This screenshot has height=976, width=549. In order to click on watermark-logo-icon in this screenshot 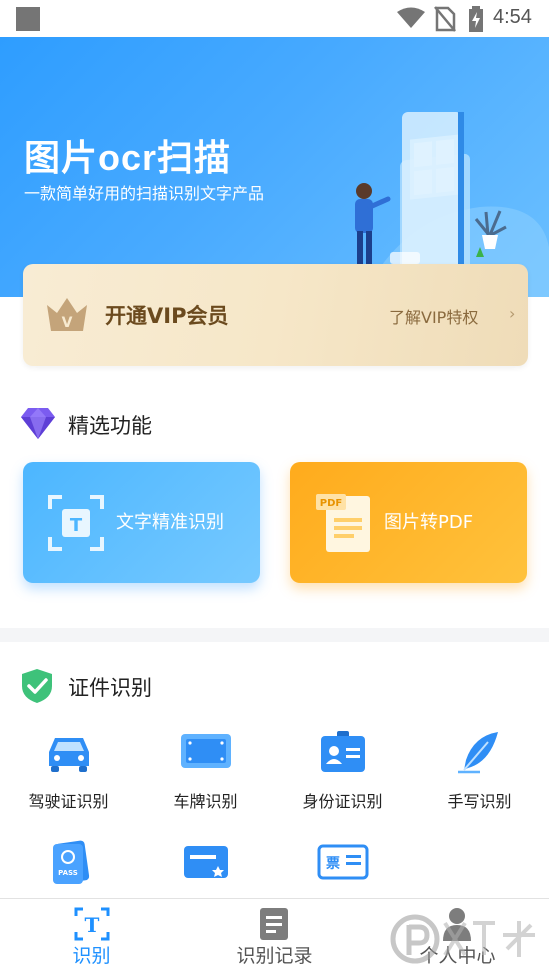, I will do `click(462, 939)`.